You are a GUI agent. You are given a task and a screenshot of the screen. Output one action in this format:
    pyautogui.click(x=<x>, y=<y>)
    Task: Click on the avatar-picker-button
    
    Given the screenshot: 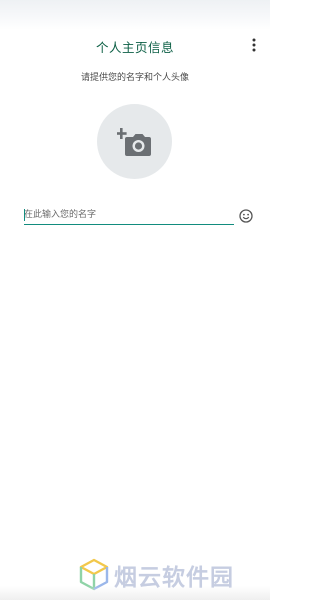 What is the action you would take?
    pyautogui.click(x=134, y=141)
    